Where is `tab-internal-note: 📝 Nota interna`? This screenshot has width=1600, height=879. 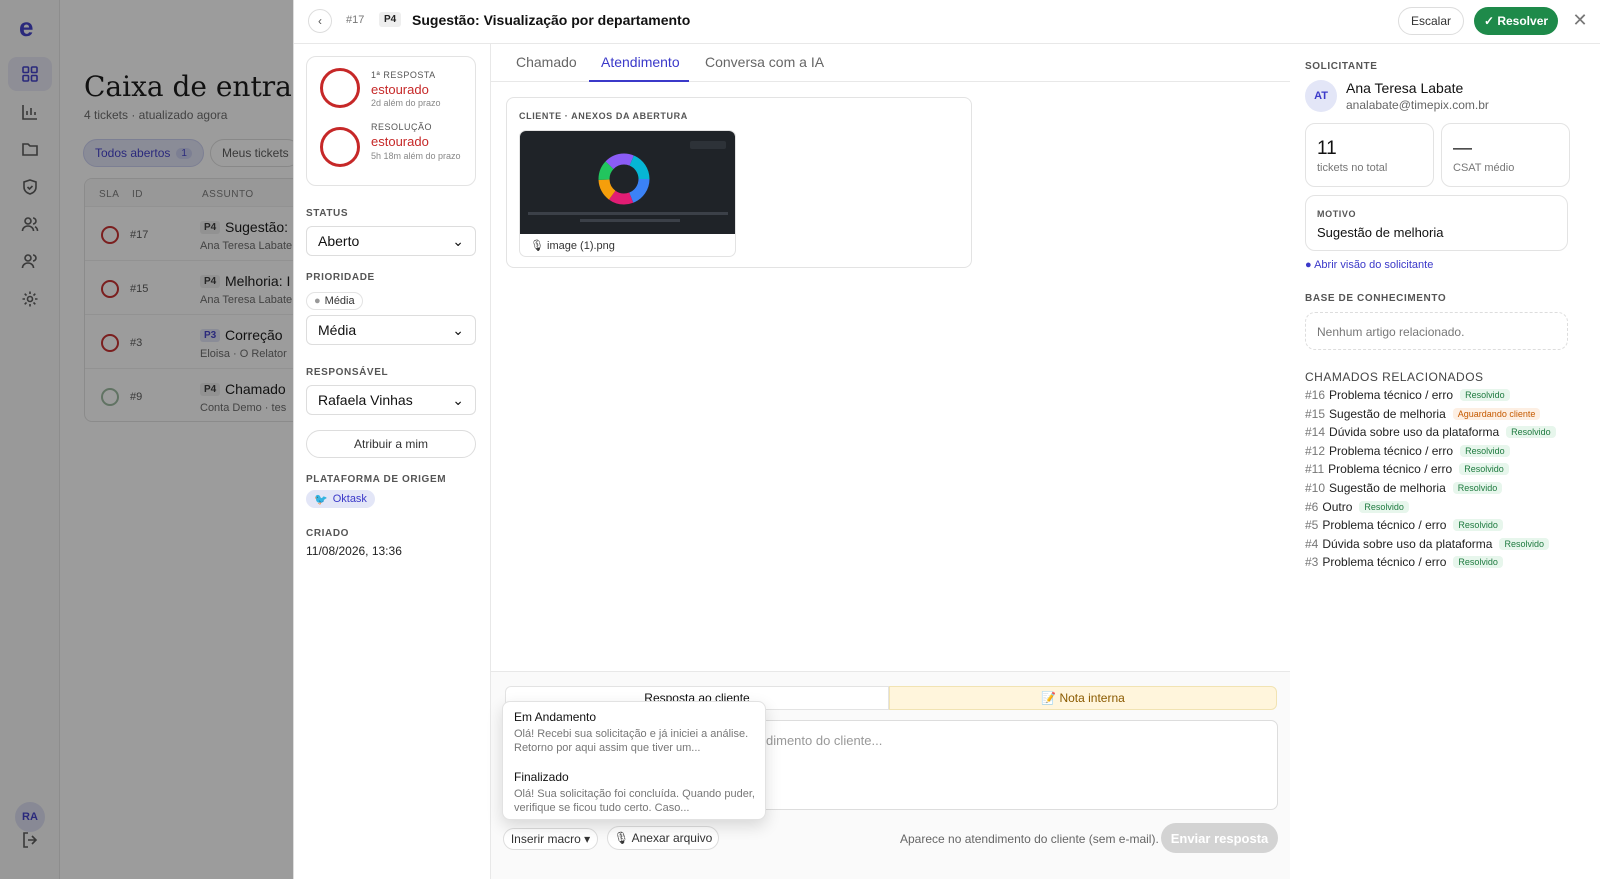 tab-internal-note: 📝 Nota interna is located at coordinates (1083, 698).